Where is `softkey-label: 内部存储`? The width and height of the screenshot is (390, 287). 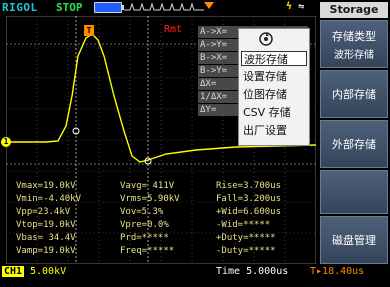
softkey-label: 内部存储 is located at coordinates (354, 94).